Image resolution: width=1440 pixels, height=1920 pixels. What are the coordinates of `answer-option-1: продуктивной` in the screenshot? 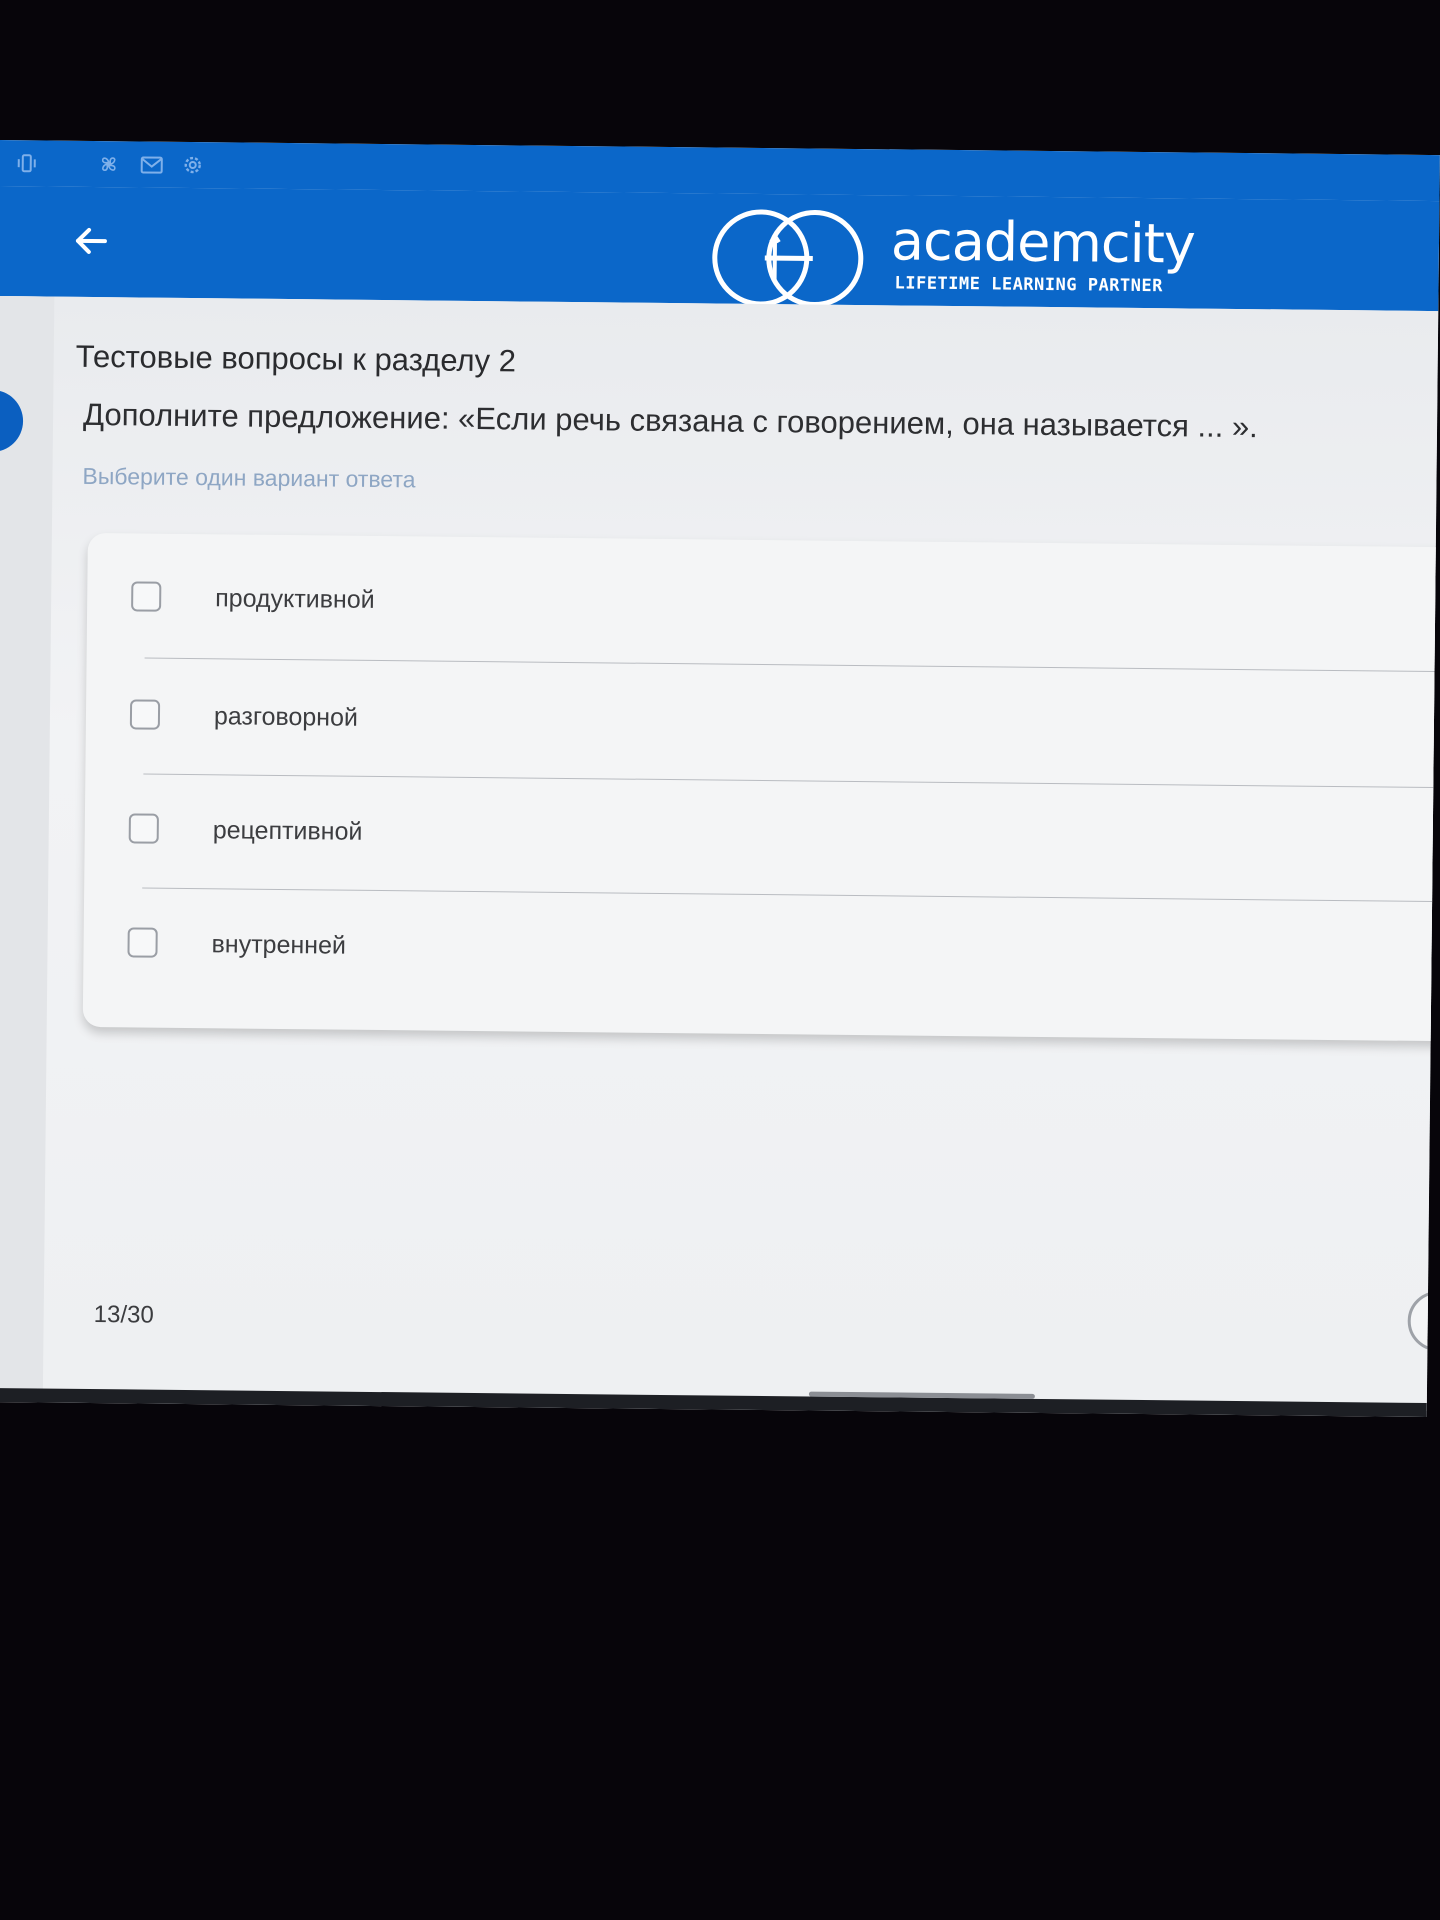 It's located at (763, 598).